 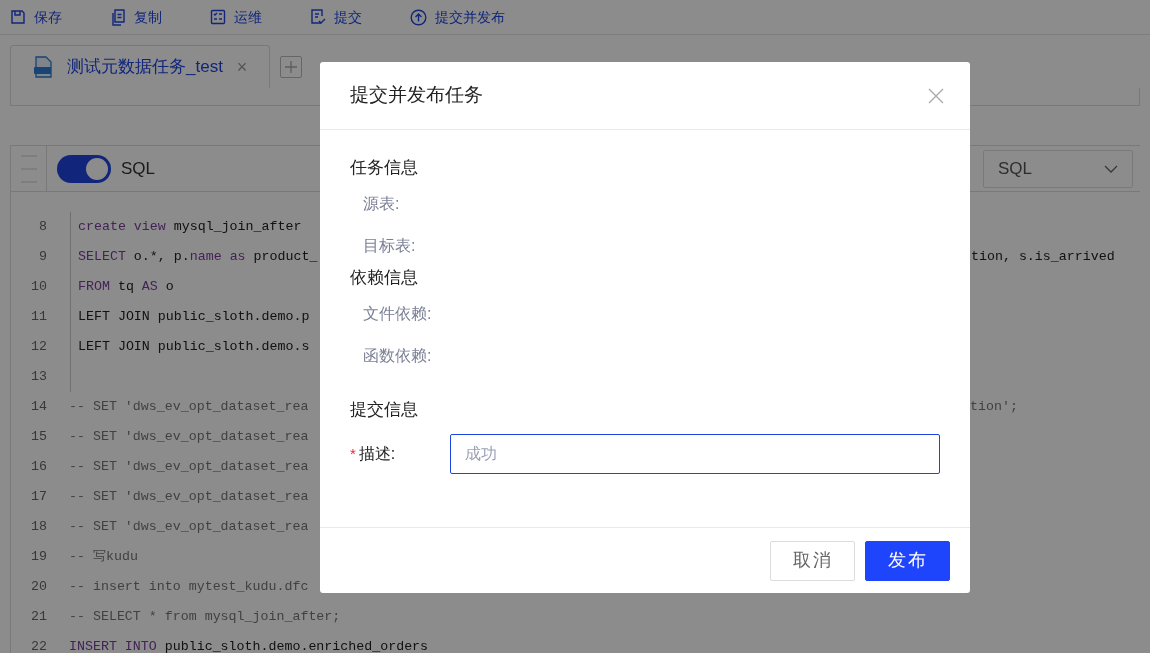 I want to click on code-line: LEFT JOIN public_sloth.demo.s, so click(x=194, y=347).